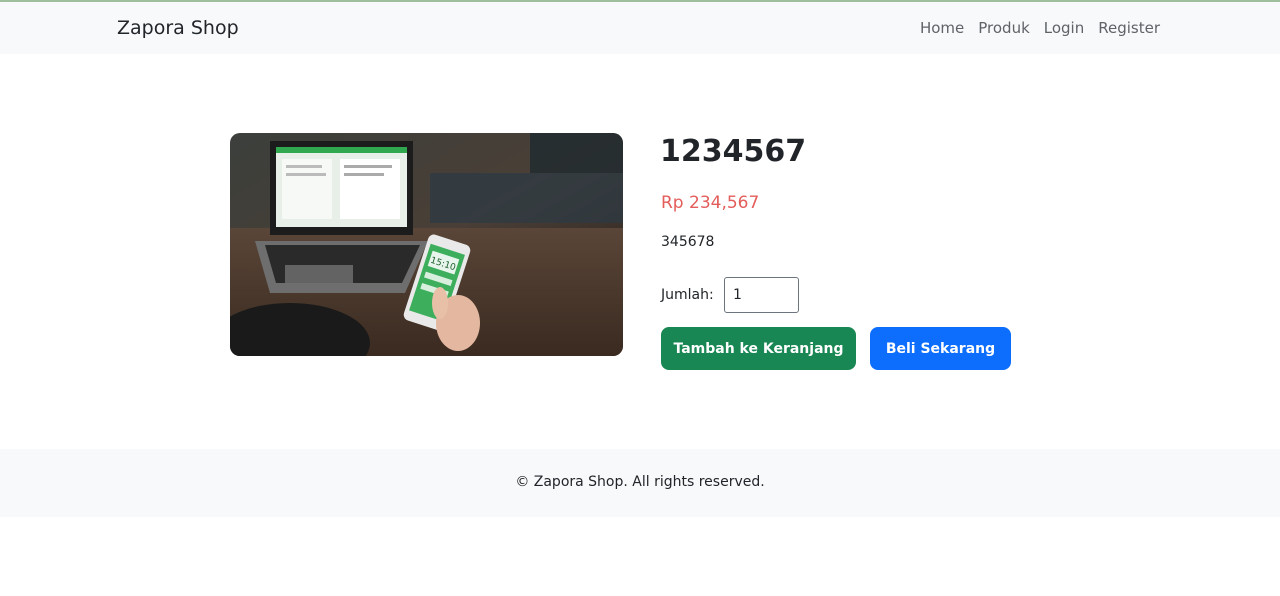 The image size is (1280, 596). I want to click on footer-copyright: © Zapora Shop. All rights reserved., so click(640, 482).